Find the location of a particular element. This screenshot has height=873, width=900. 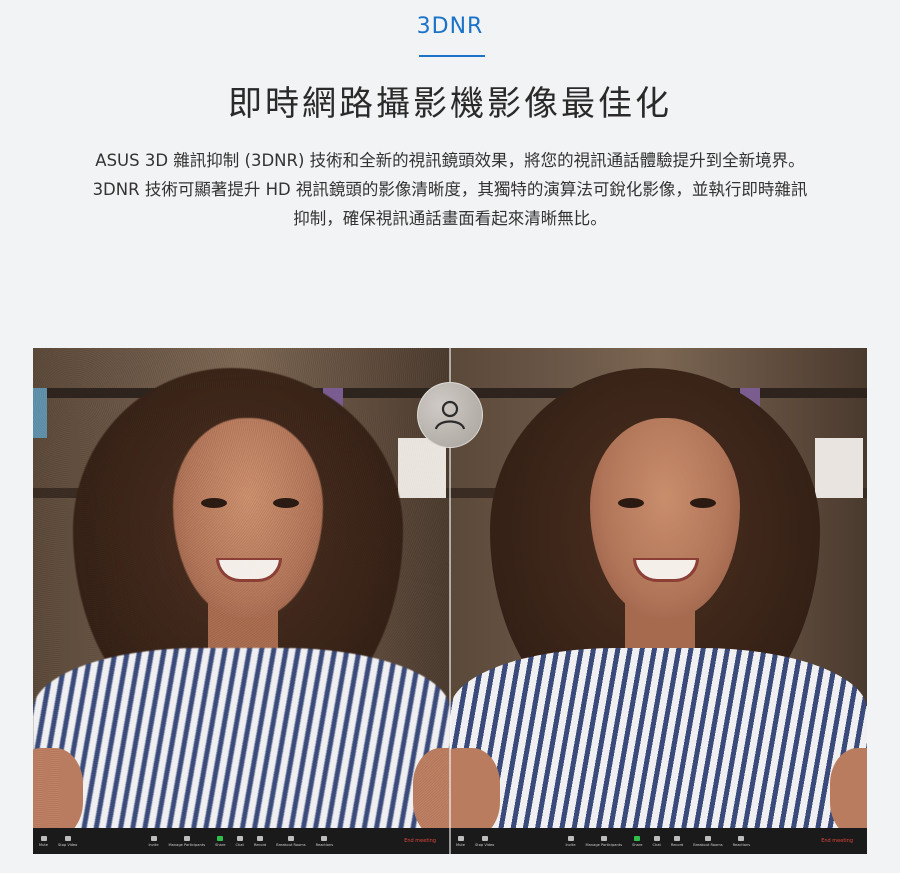

person-shirt is located at coordinates (658, 751).